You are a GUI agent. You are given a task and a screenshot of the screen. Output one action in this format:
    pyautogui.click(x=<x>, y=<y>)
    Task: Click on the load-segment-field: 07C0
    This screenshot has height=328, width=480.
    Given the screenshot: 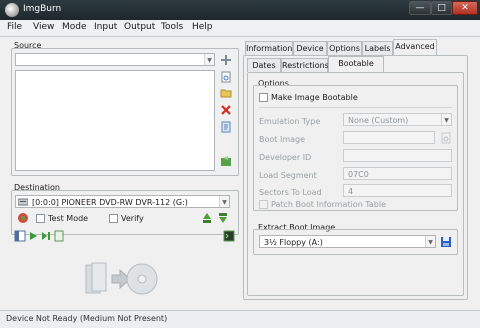 What is the action you would take?
    pyautogui.click(x=397, y=173)
    